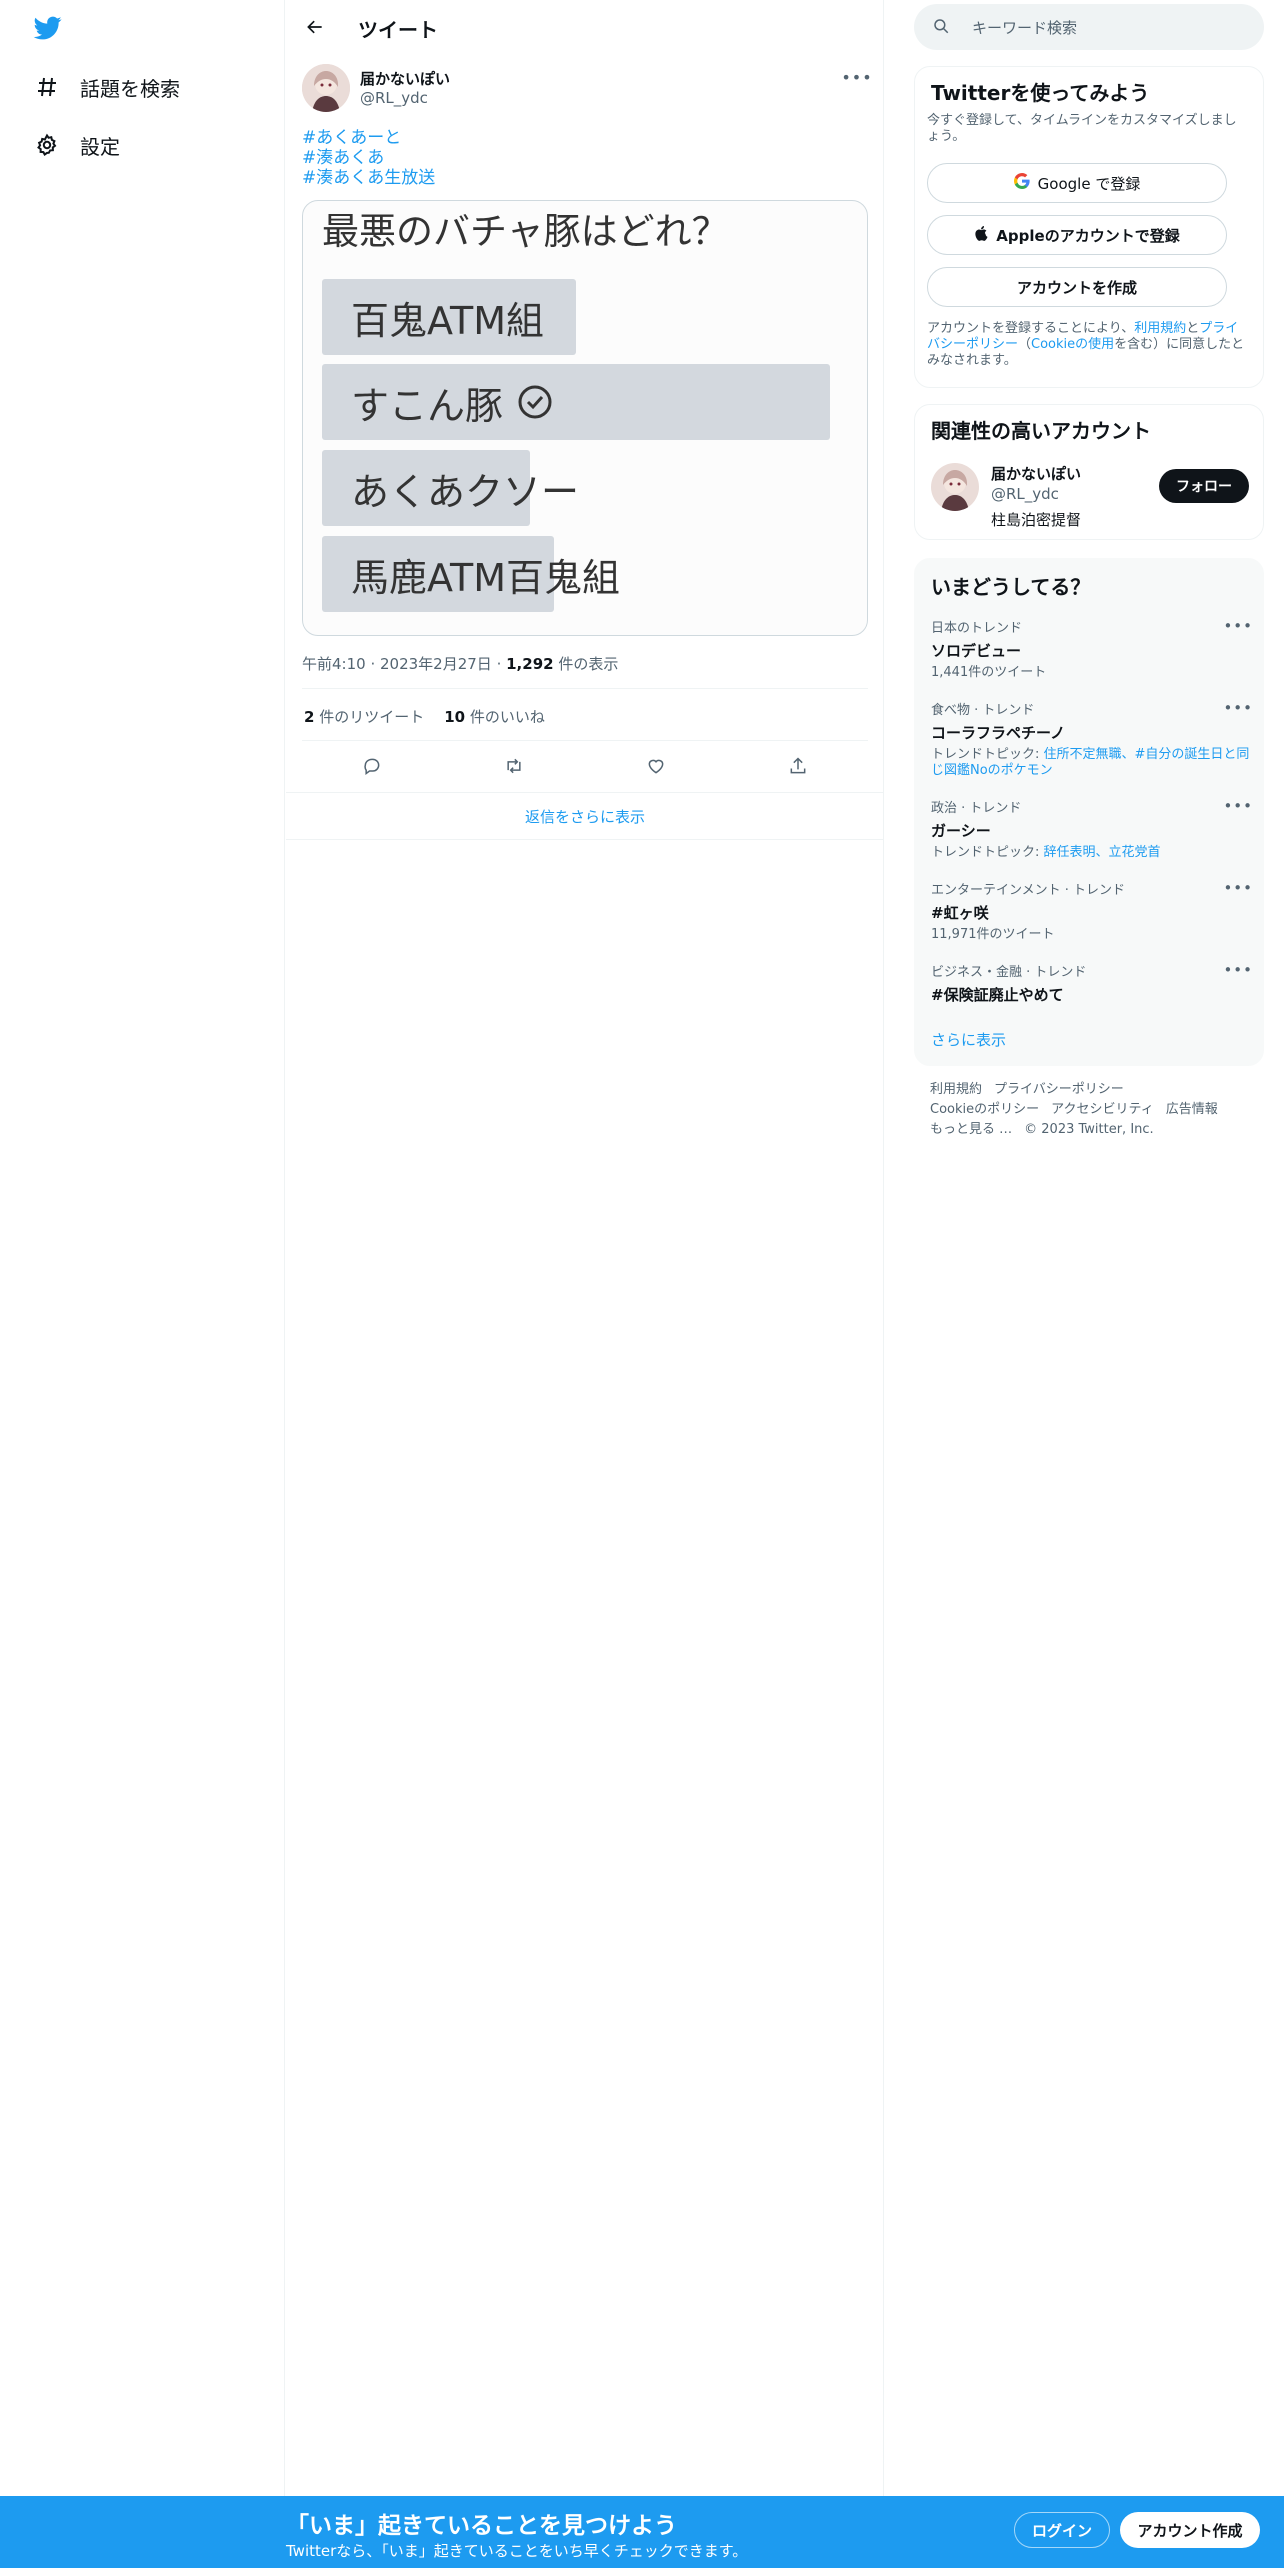 The image size is (1284, 2568). I want to click on footer-link: アクセシビリティ, so click(1102, 1109).